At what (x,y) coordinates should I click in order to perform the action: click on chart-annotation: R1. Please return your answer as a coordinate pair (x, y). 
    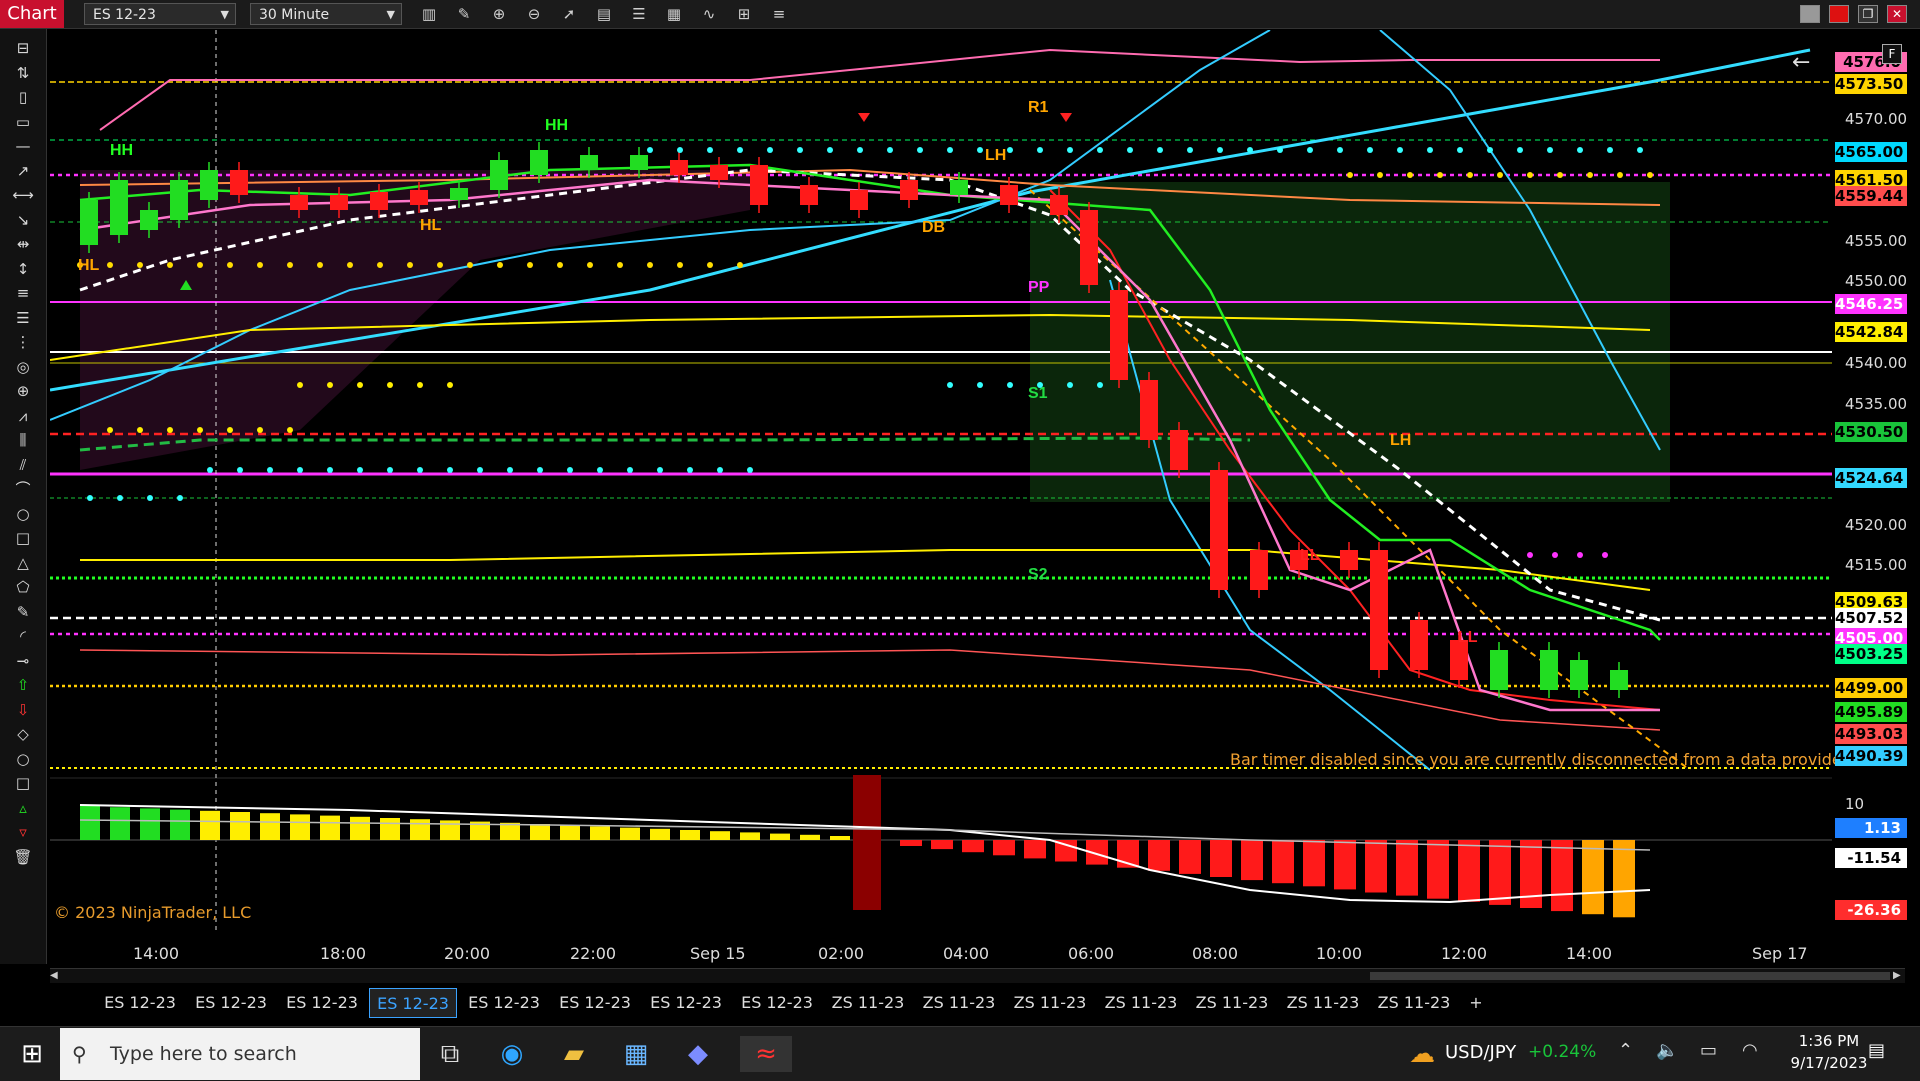
    Looking at the image, I should click on (1038, 107).